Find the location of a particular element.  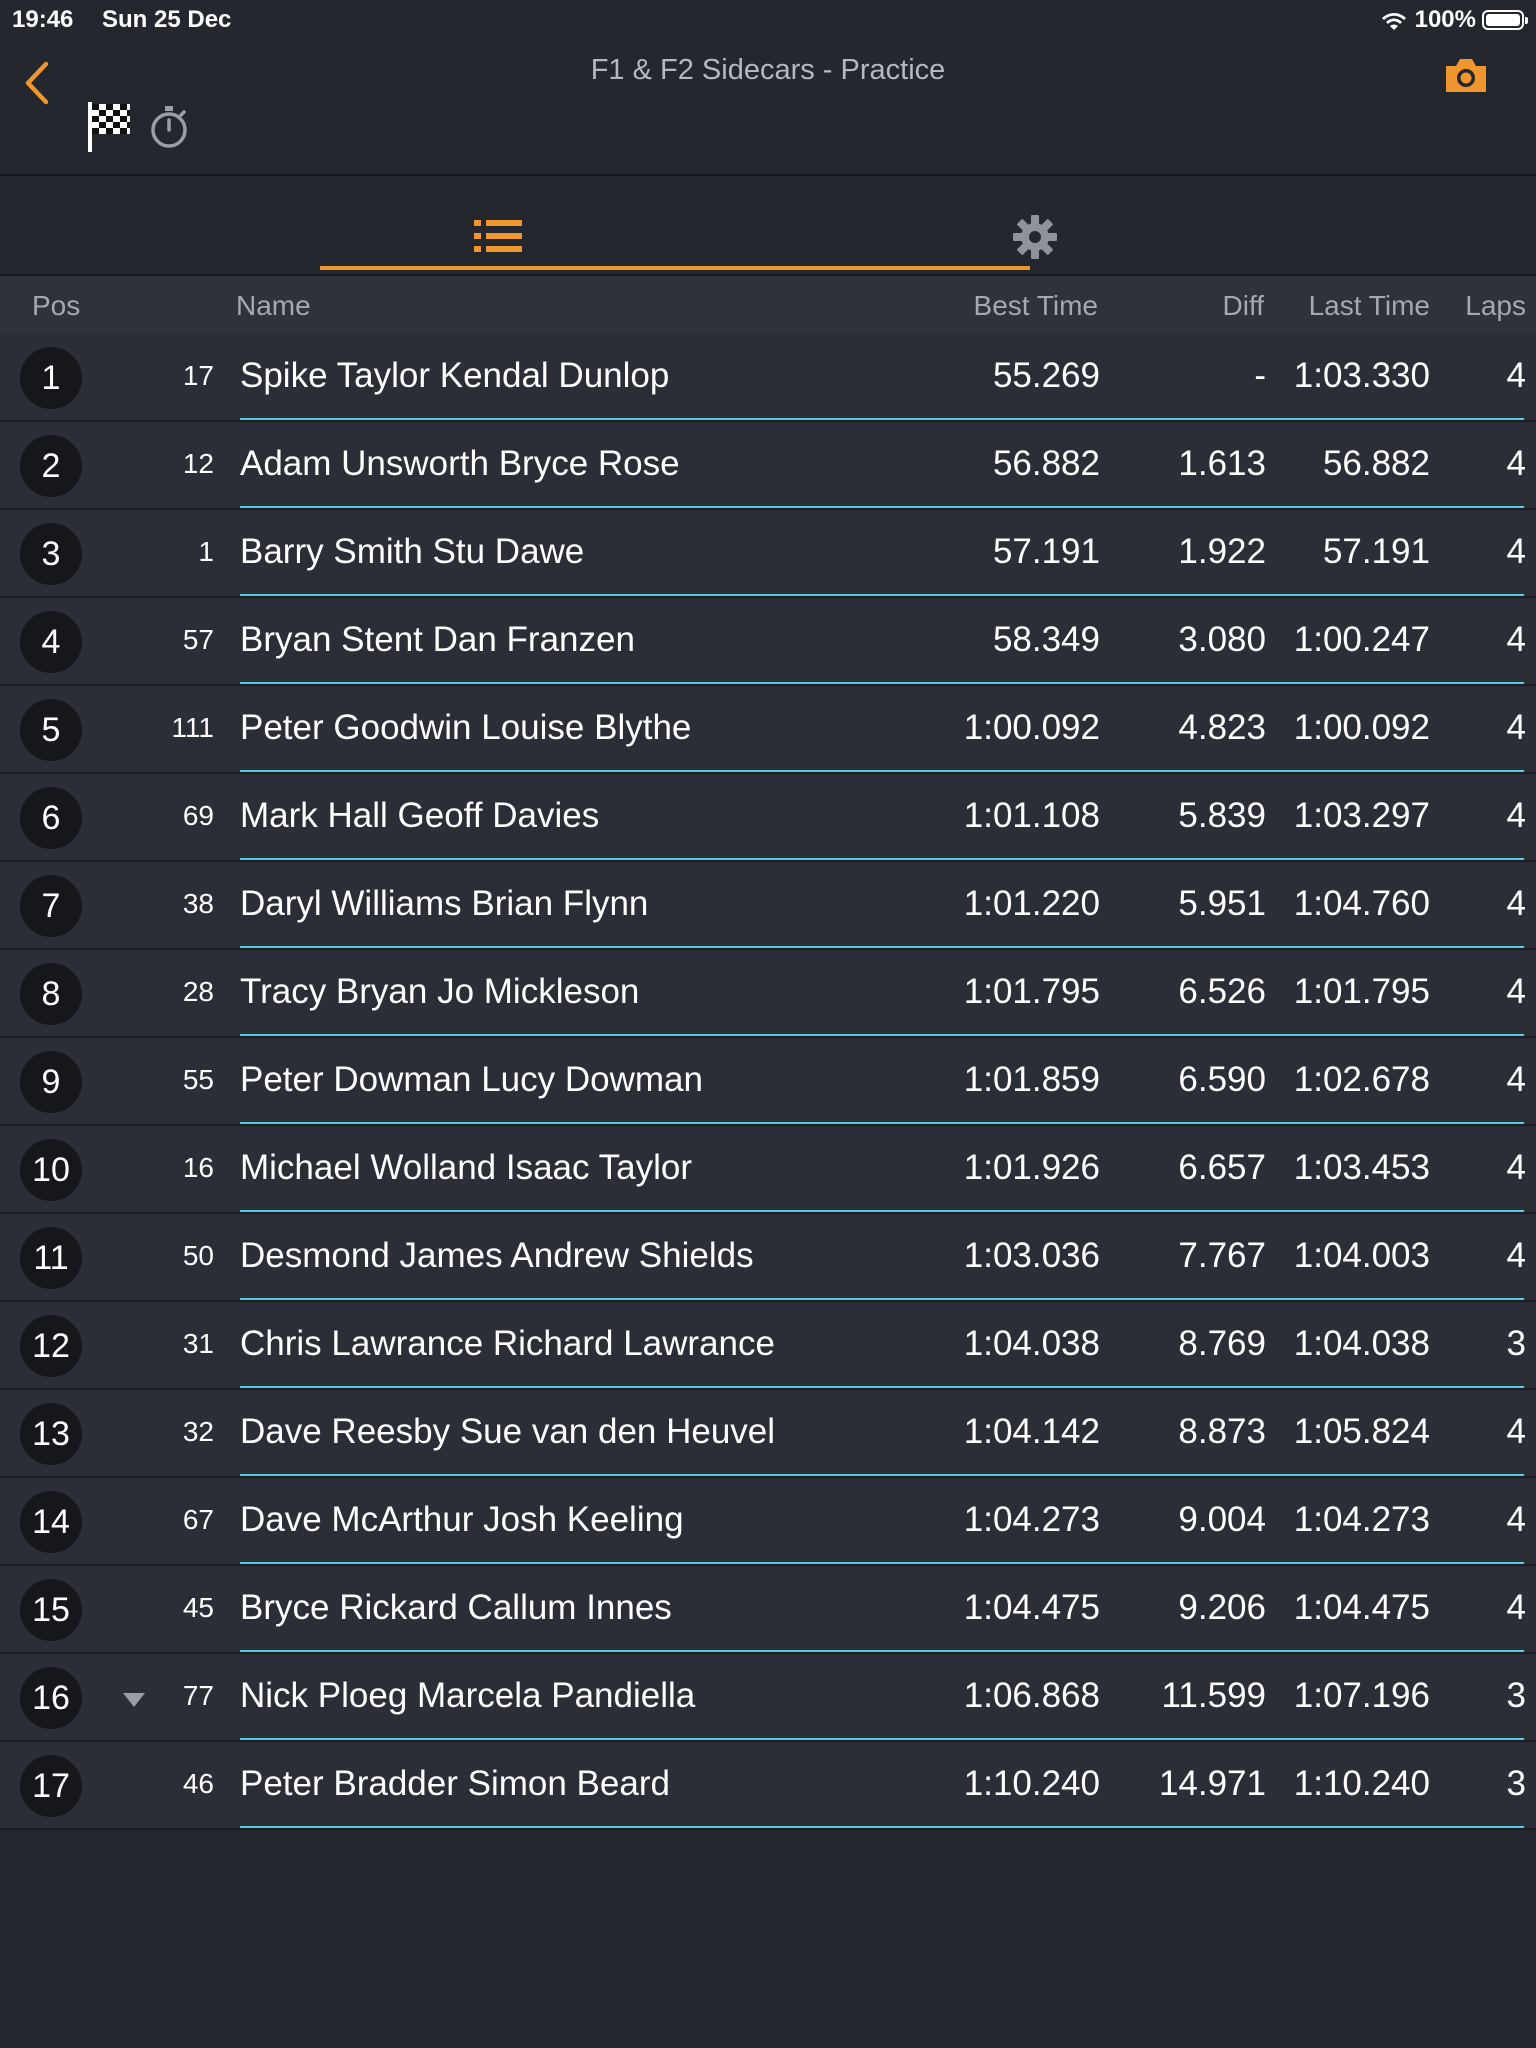

driver-names: Barry Smith Stu Dawe is located at coordinates (412, 551).